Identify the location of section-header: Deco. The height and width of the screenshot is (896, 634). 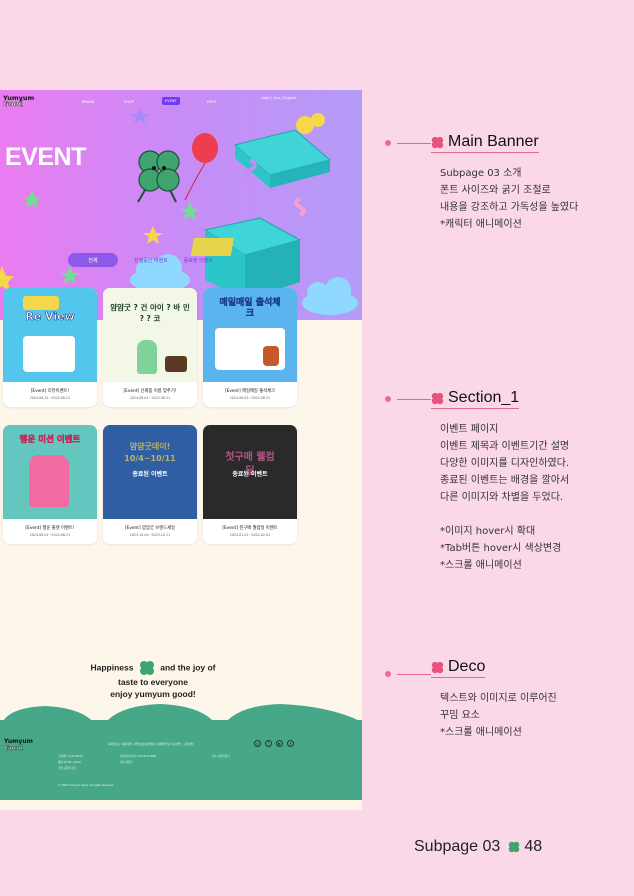
(505, 668).